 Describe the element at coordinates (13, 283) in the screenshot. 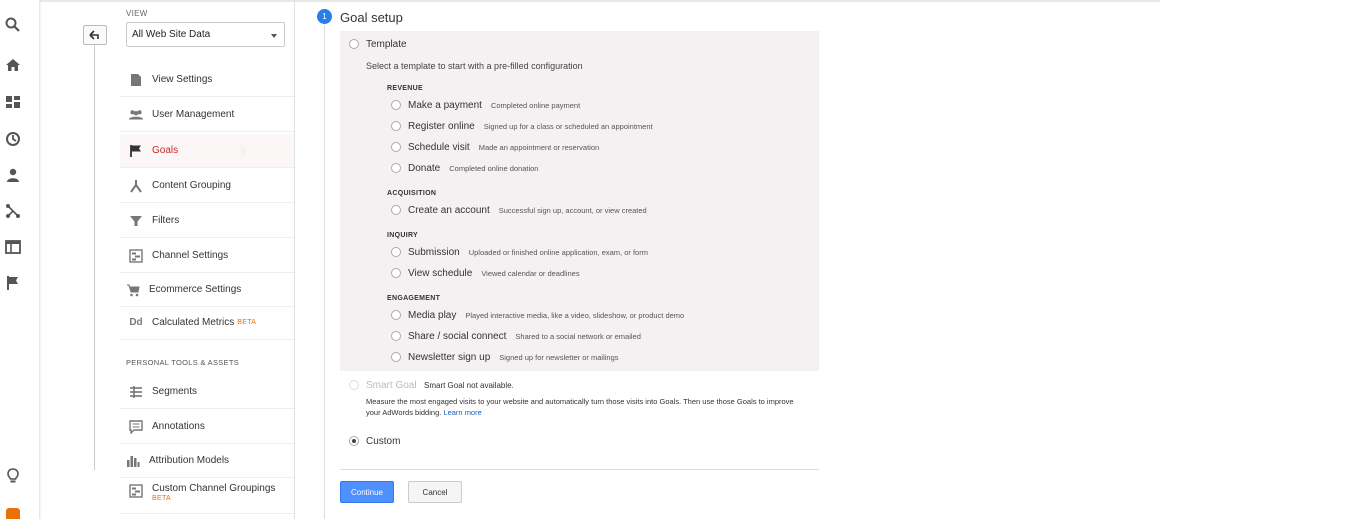

I see `conversions-icon` at that location.